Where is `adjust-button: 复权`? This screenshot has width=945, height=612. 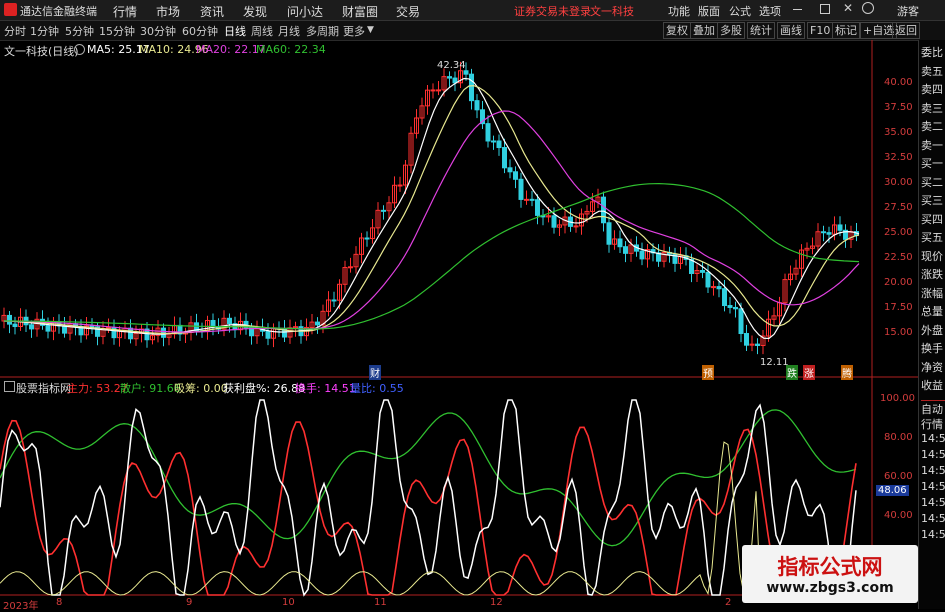 adjust-button: 复权 is located at coordinates (677, 30).